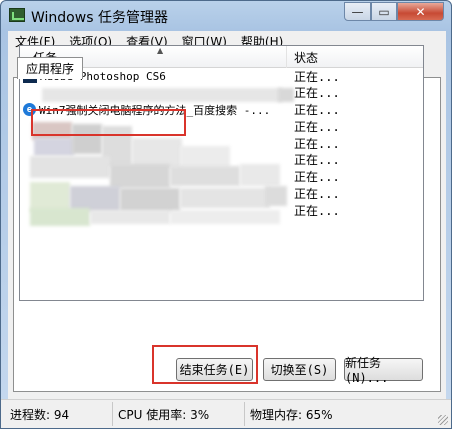 The width and height of the screenshot is (452, 429). I want to click on highlight-button-annotation, so click(205, 364).